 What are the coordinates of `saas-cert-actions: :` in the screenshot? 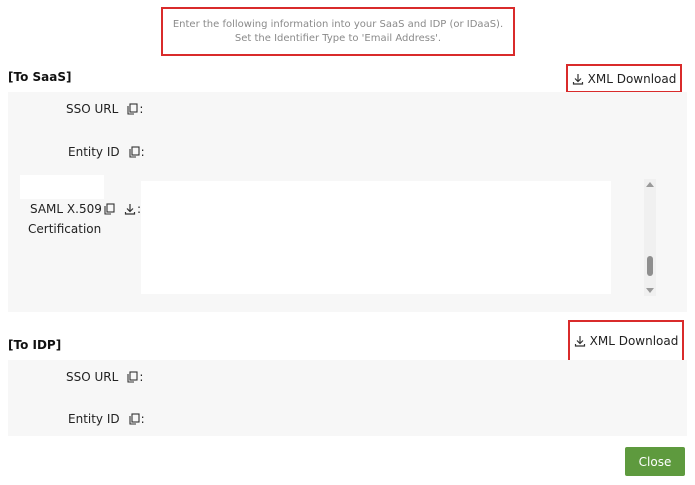 It's located at (122, 209).